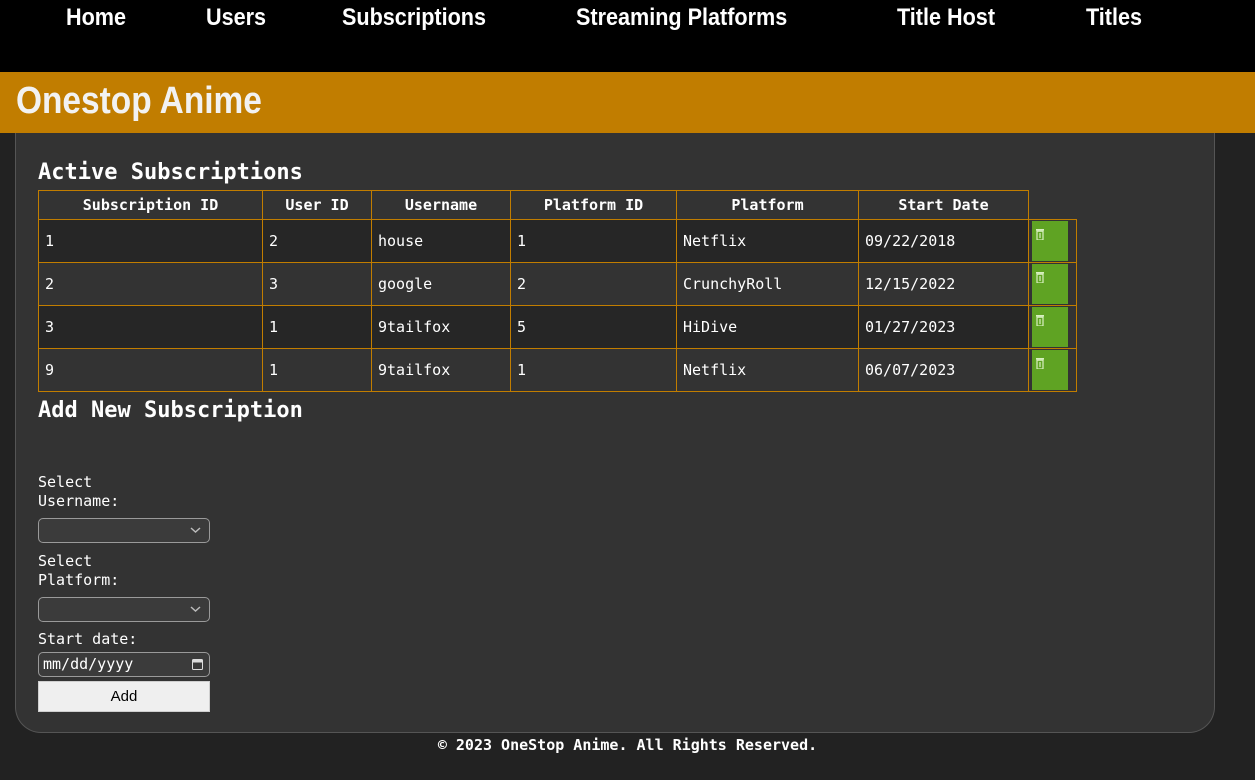  What do you see at coordinates (767, 284) in the screenshot?
I see `platform-cell: CrunchyRoll` at bounding box center [767, 284].